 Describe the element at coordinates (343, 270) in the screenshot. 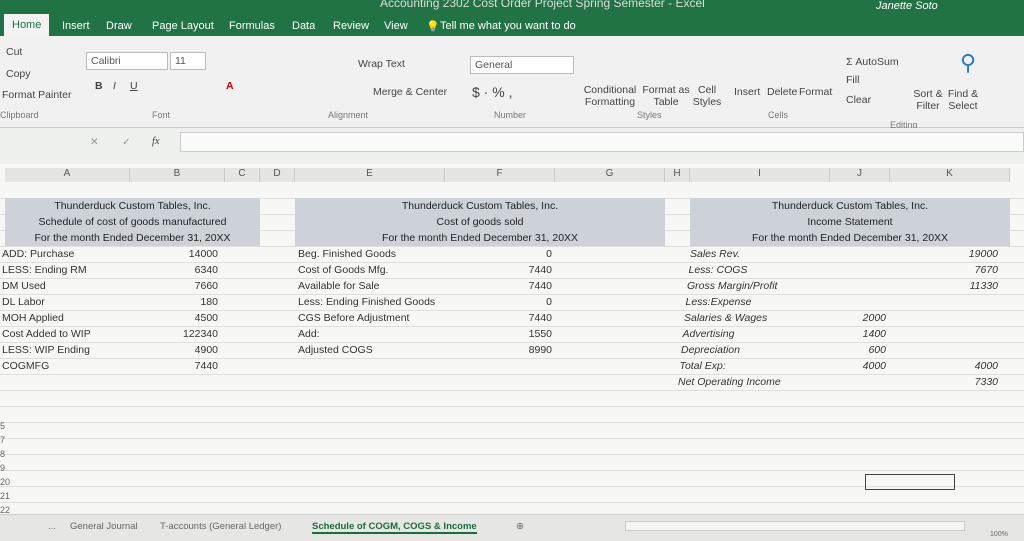

I see `cogs-row-label: Cost of Goods Mfg.` at that location.